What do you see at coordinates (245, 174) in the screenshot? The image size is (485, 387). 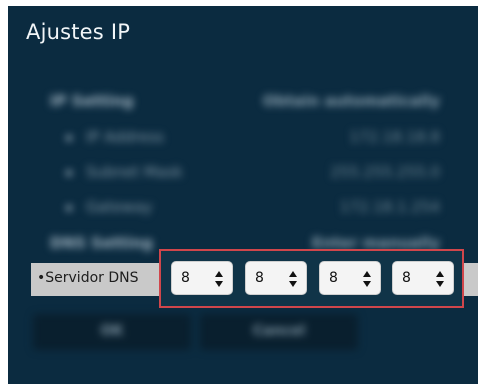 I see `subnet-mask-row: Subnet Mask 255.255.255.0` at bounding box center [245, 174].